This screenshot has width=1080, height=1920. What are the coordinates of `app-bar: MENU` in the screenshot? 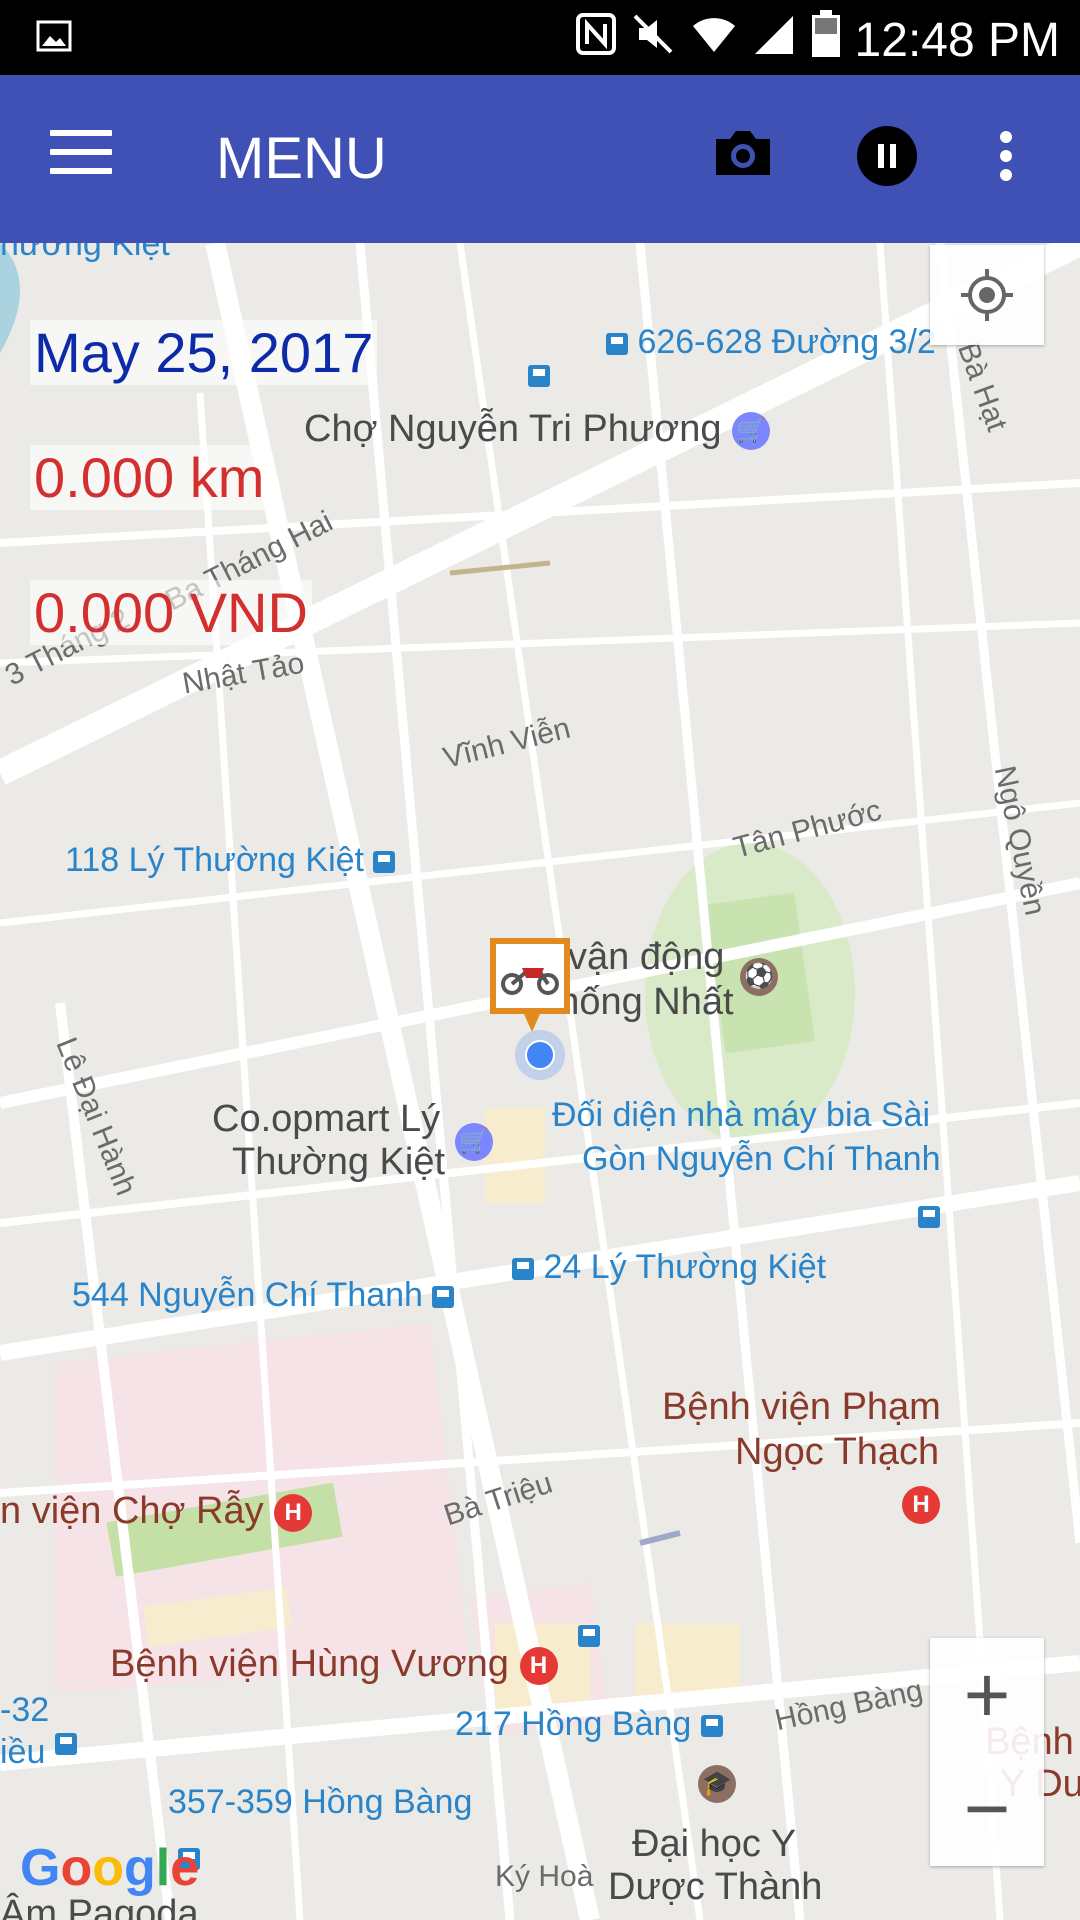 It's located at (540, 159).